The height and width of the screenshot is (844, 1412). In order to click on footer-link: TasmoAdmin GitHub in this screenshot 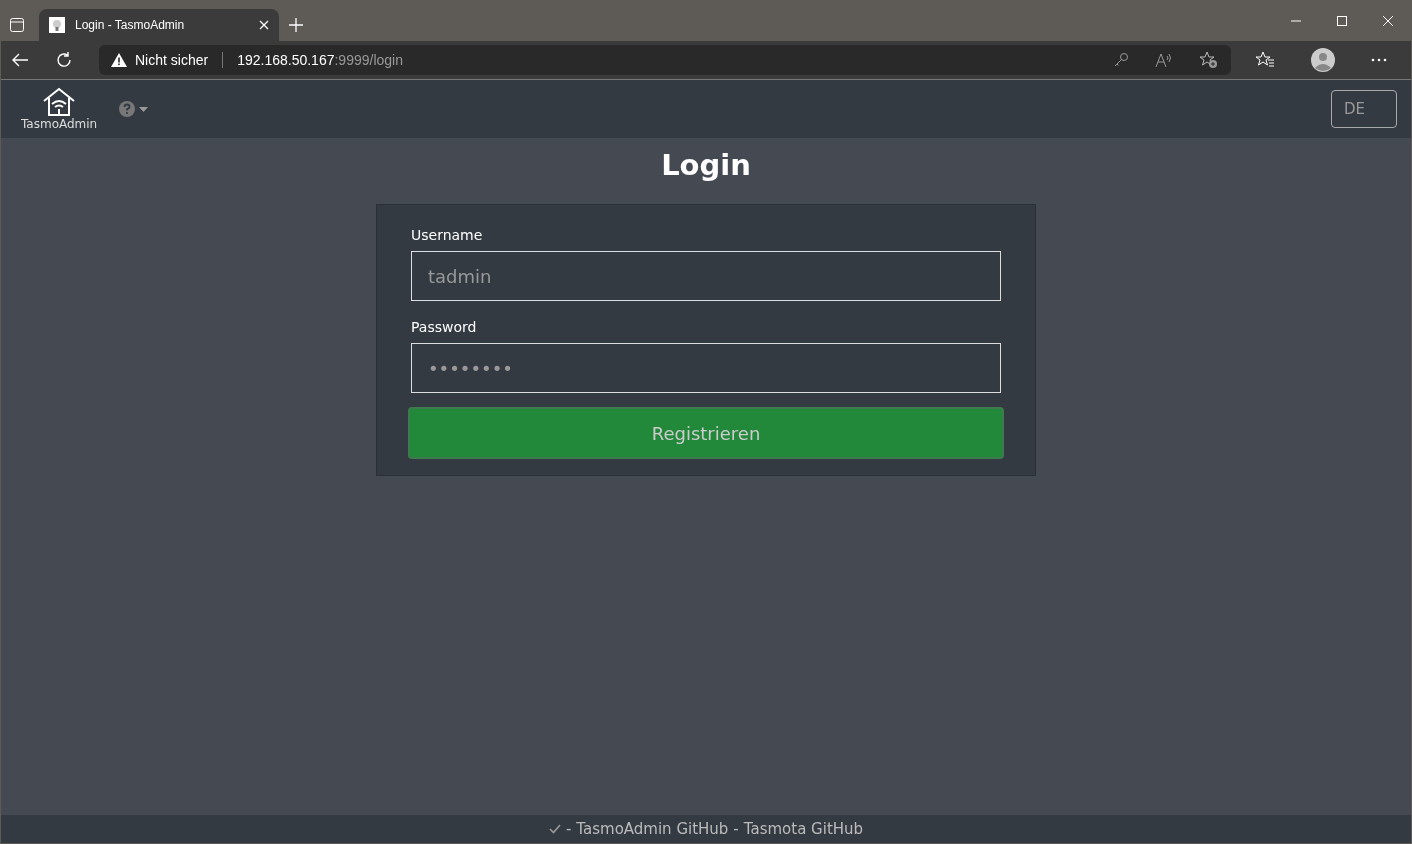, I will do `click(652, 829)`.